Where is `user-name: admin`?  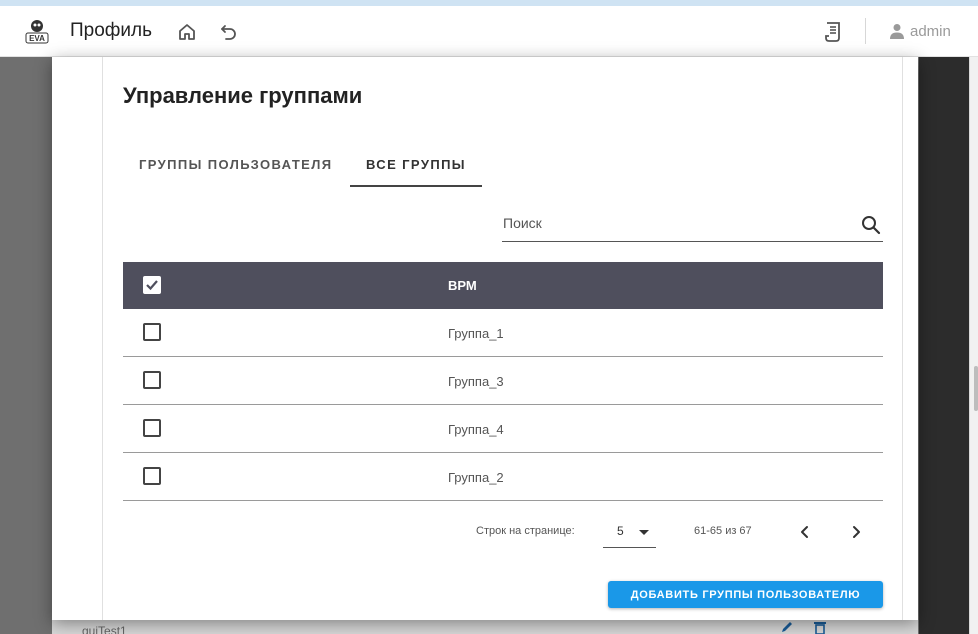 user-name: admin is located at coordinates (930, 31).